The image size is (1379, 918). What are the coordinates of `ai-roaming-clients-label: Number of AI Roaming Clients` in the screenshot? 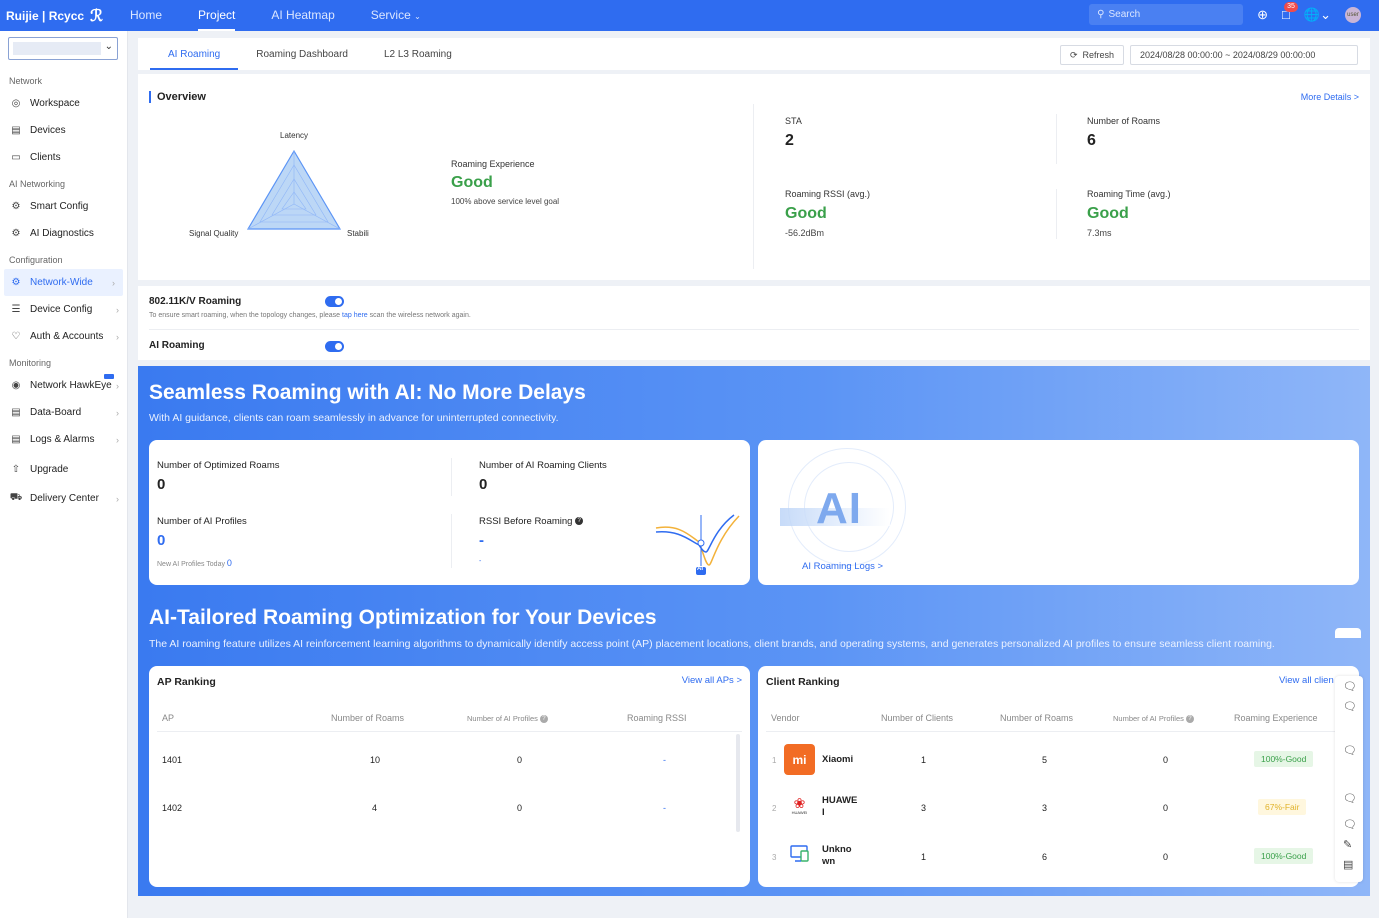 It's located at (543, 465).